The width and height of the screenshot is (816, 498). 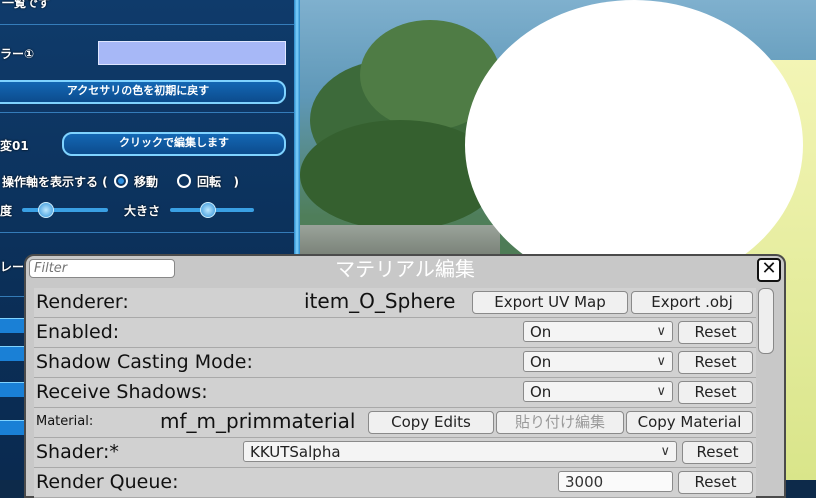 I want to click on receive-shadows-row: Receive Shadows: On ∨ Reset, so click(x=395, y=393).